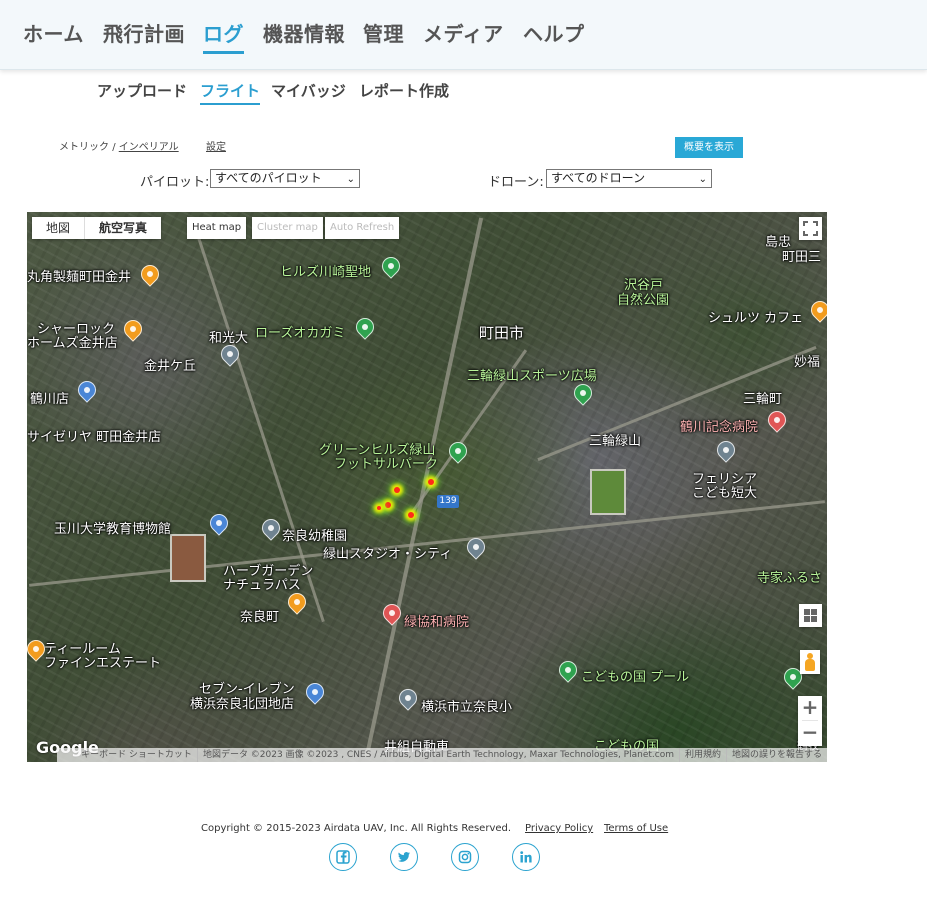 The width and height of the screenshot is (927, 912). I want to click on place-label: 金井ケ丘, so click(170, 366).